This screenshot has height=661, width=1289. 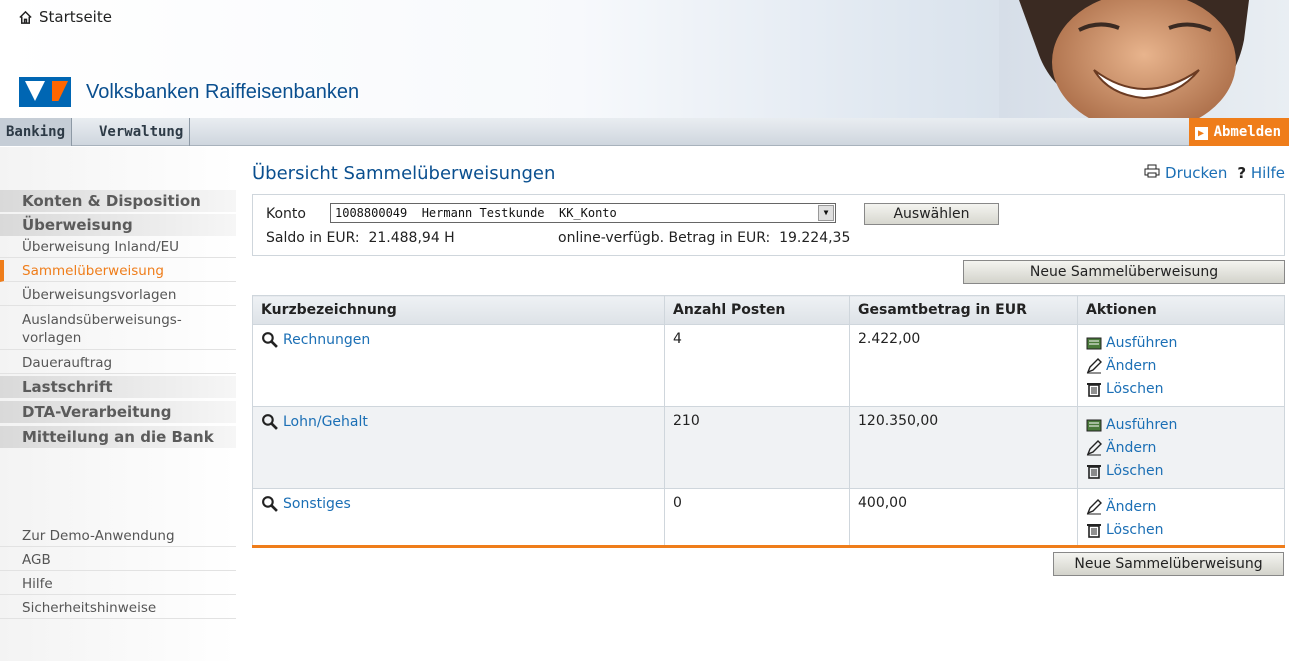 I want to click on top-navigation: Banking Verwaltung, so click(x=644, y=132).